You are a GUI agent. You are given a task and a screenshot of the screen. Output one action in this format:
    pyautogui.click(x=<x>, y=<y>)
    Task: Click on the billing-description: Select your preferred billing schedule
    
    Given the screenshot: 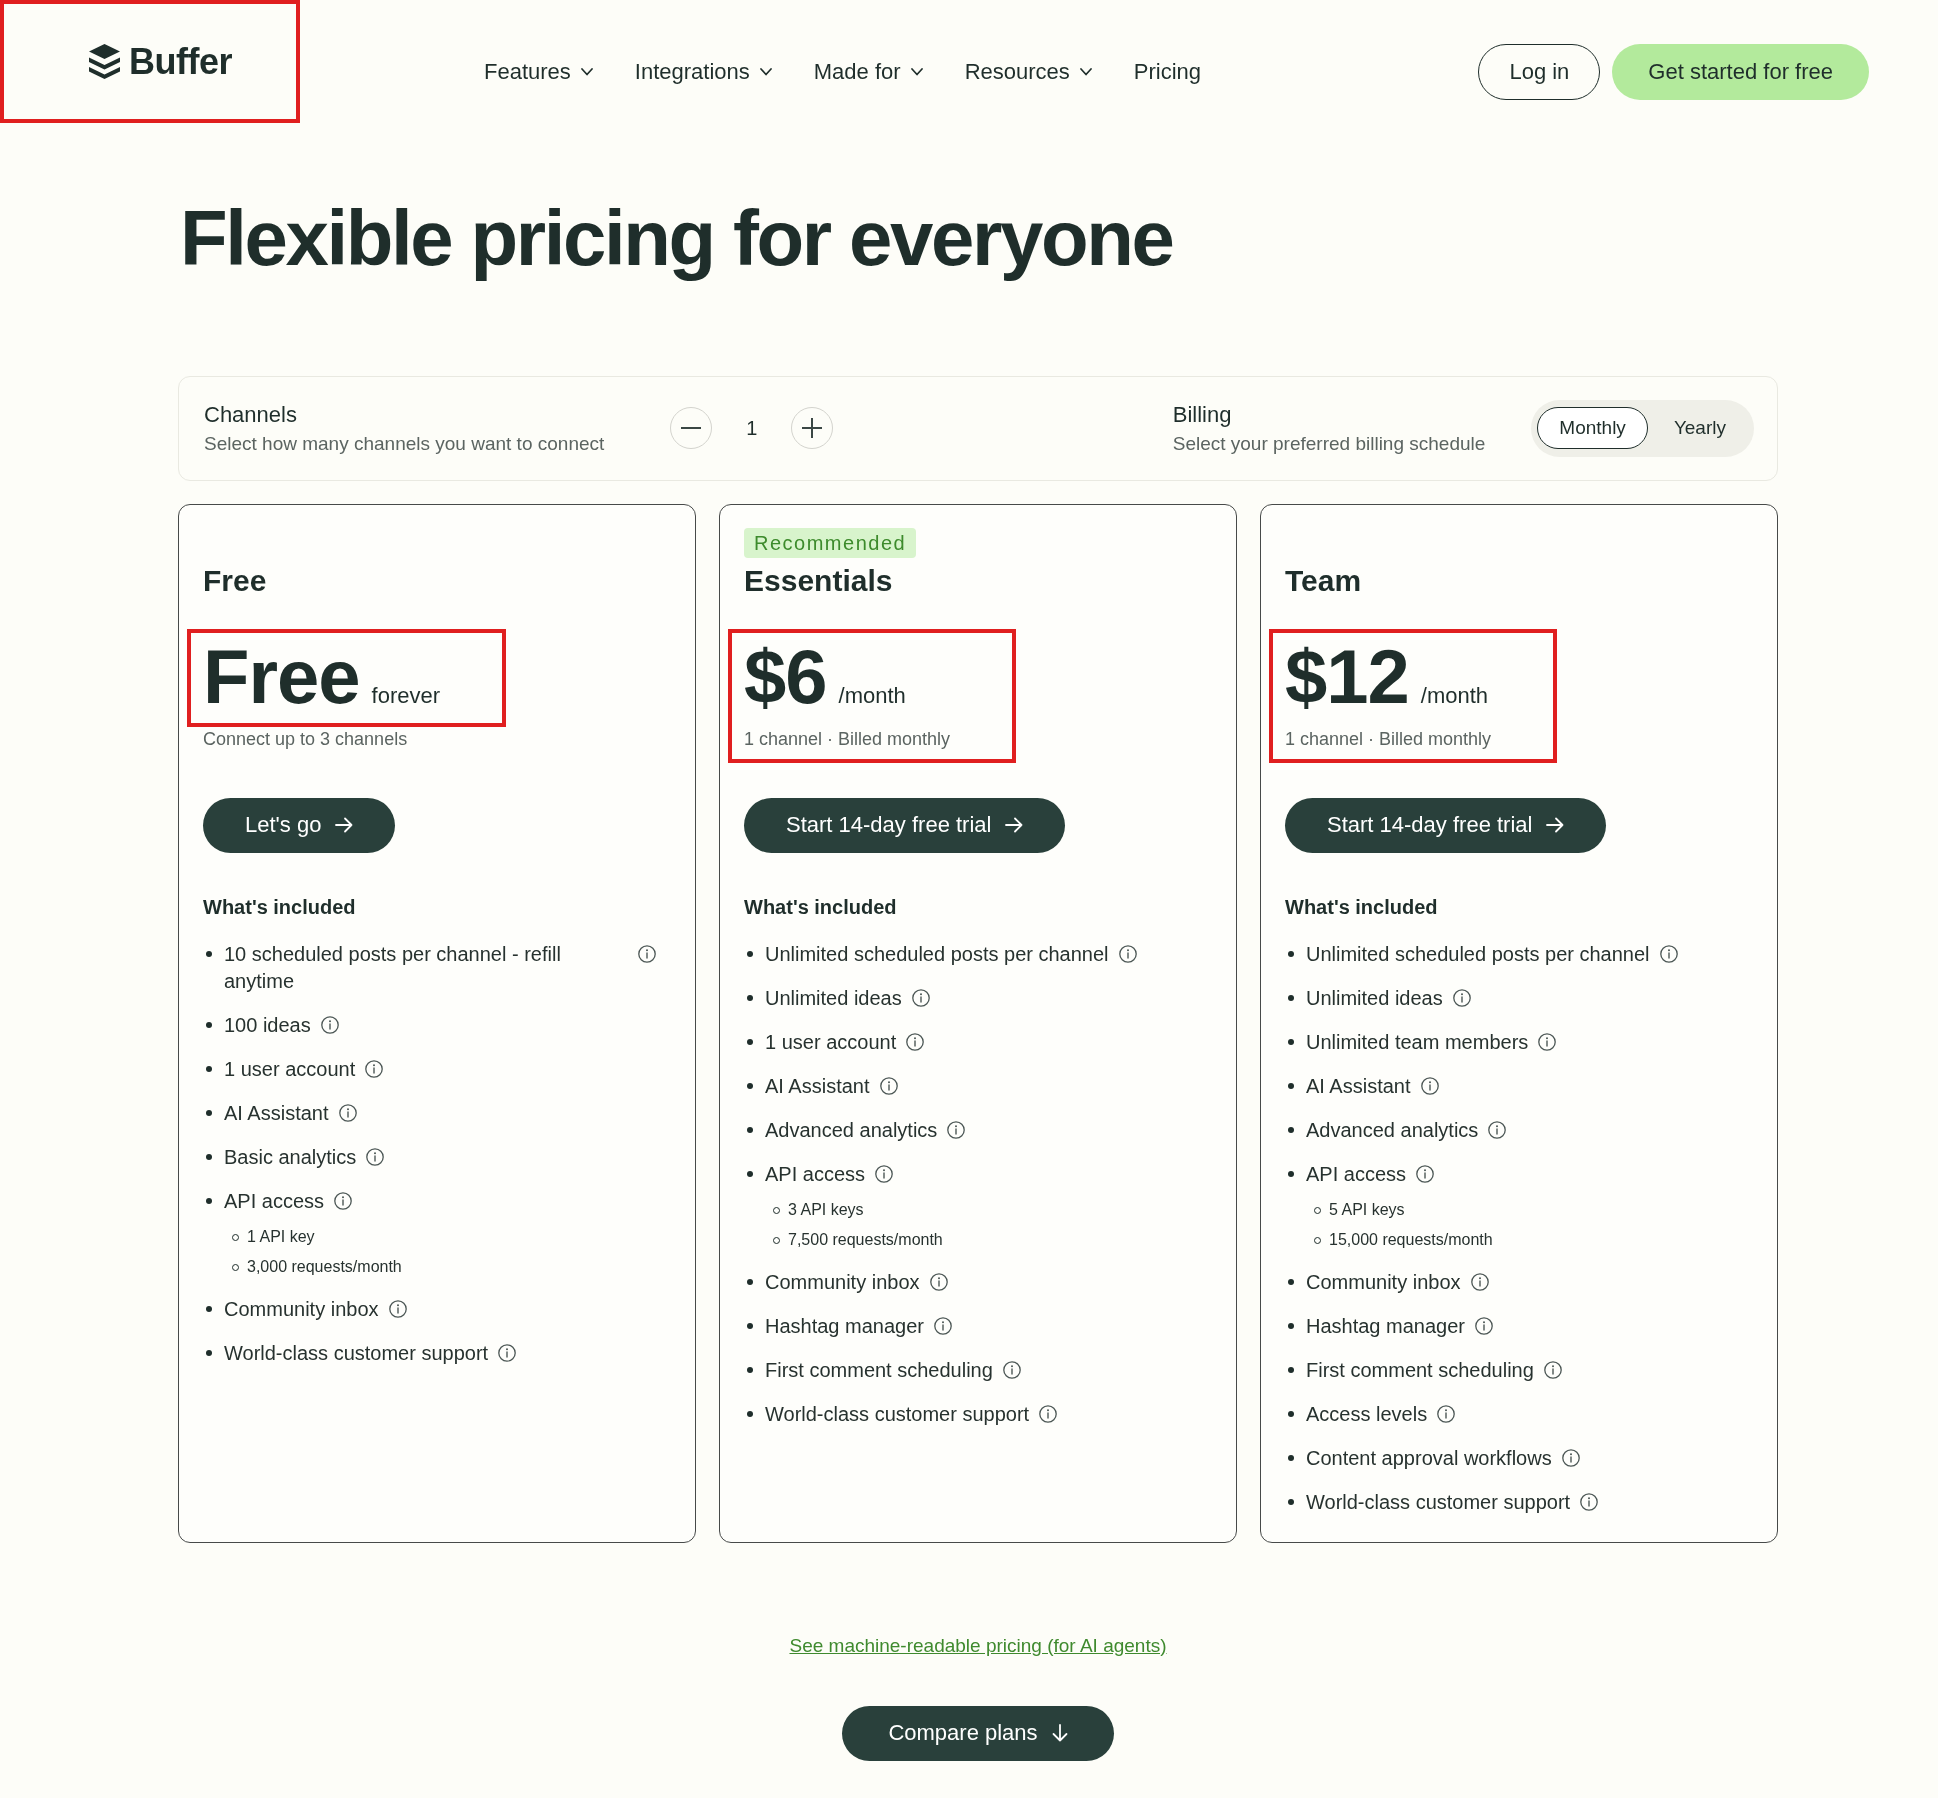 What is the action you would take?
    pyautogui.click(x=1329, y=443)
    